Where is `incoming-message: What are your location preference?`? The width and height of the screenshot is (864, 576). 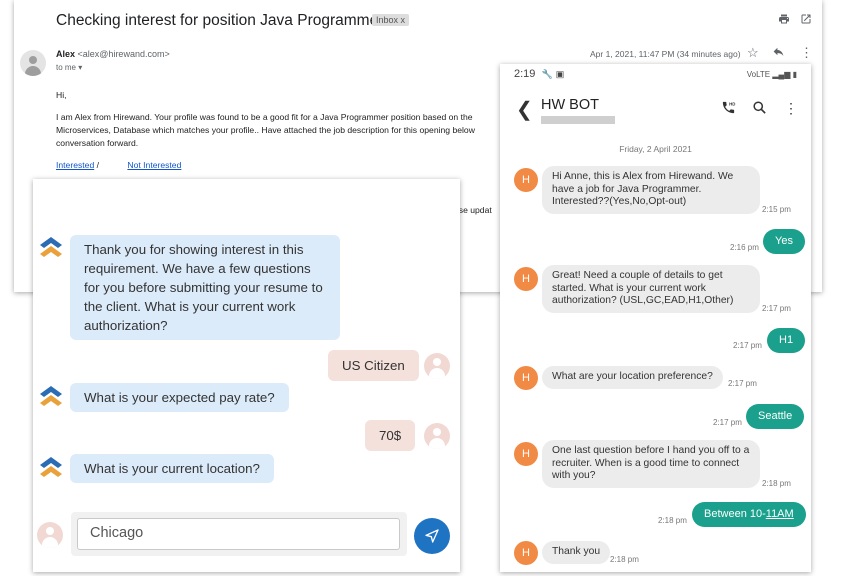
incoming-message: What are your location preference? is located at coordinates (632, 377).